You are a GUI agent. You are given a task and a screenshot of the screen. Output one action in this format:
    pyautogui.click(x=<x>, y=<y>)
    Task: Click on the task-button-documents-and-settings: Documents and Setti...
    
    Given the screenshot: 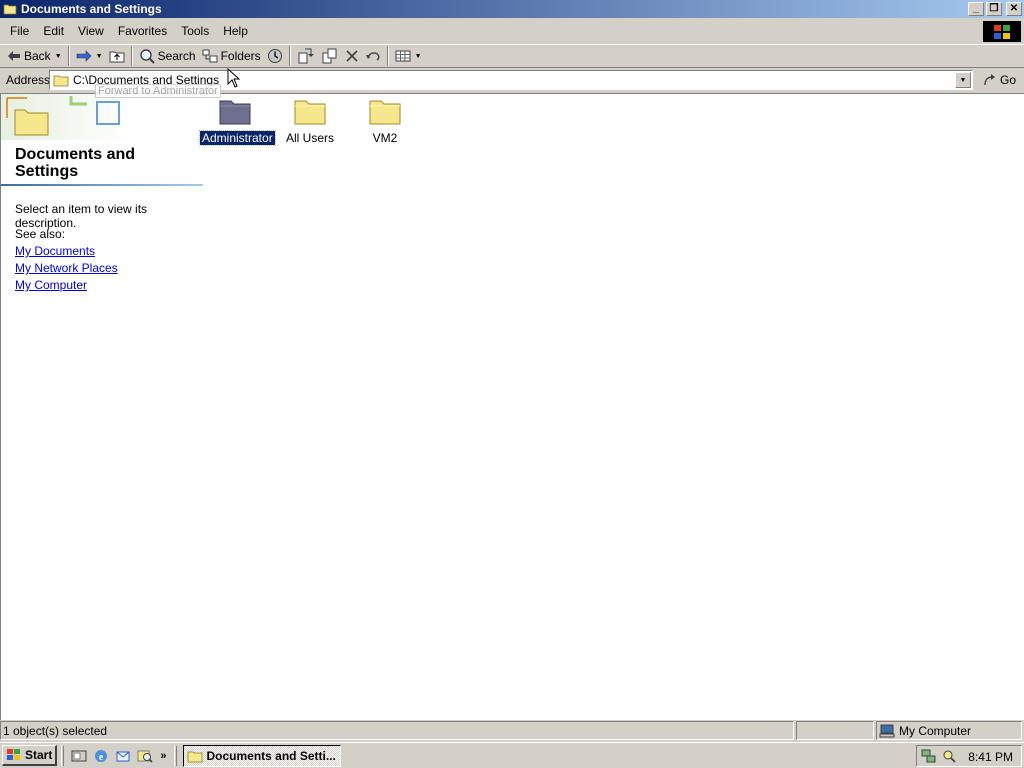 What is the action you would take?
    pyautogui.click(x=262, y=755)
    